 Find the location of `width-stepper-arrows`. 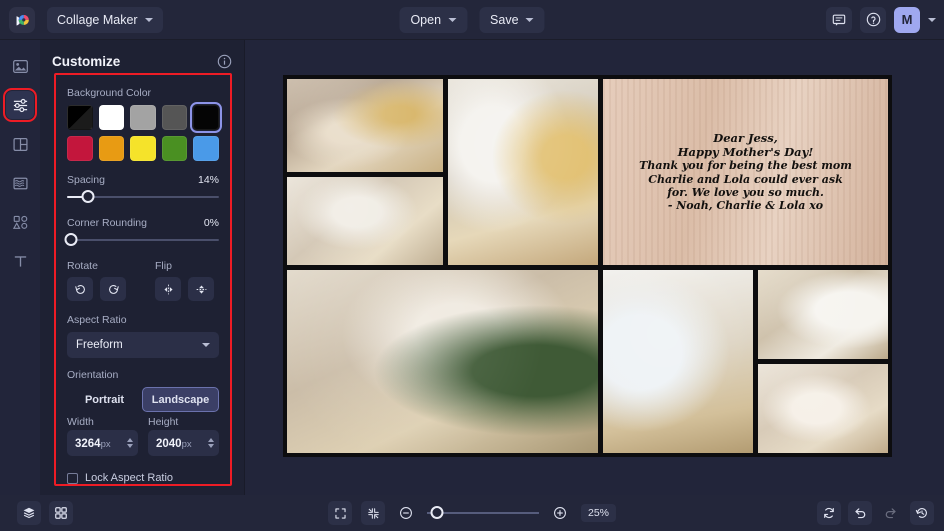

width-stepper-arrows is located at coordinates (130, 443).